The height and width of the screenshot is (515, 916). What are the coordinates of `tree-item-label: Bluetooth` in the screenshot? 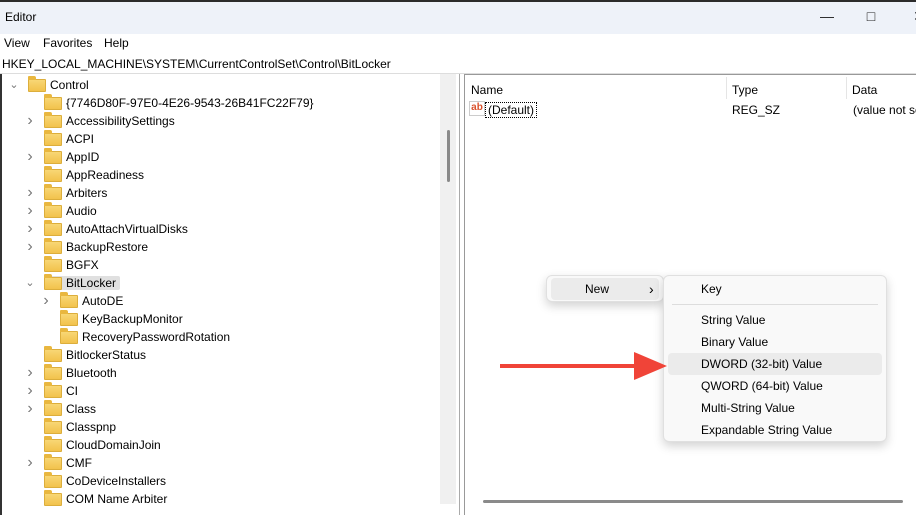 It's located at (91, 373).